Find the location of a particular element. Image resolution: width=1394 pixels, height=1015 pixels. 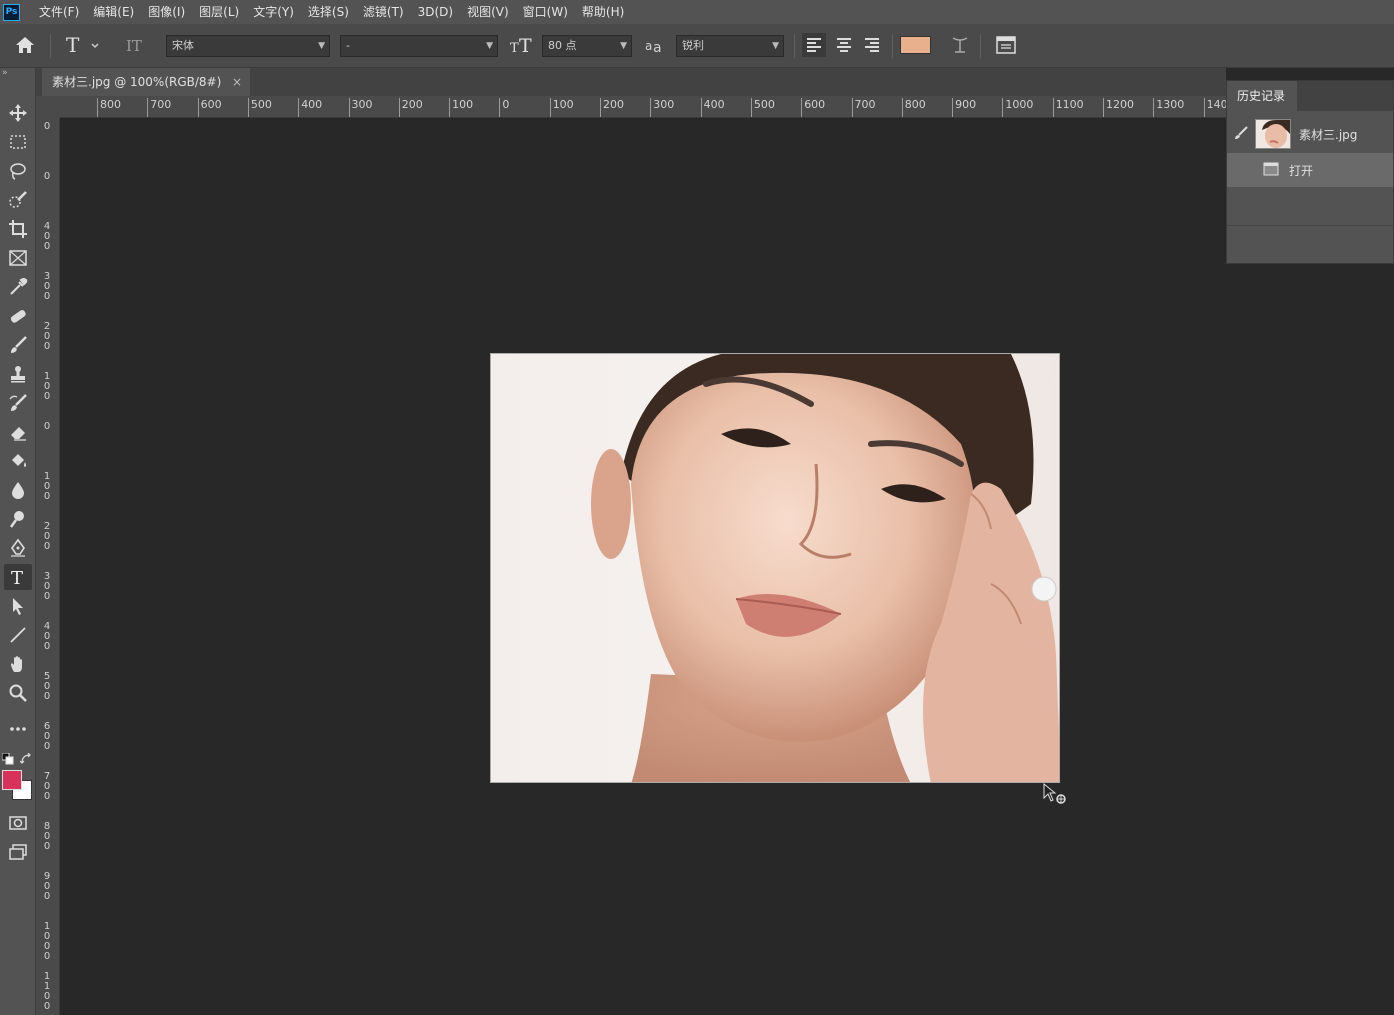

path-selection-tool-icon is located at coordinates (18, 606).